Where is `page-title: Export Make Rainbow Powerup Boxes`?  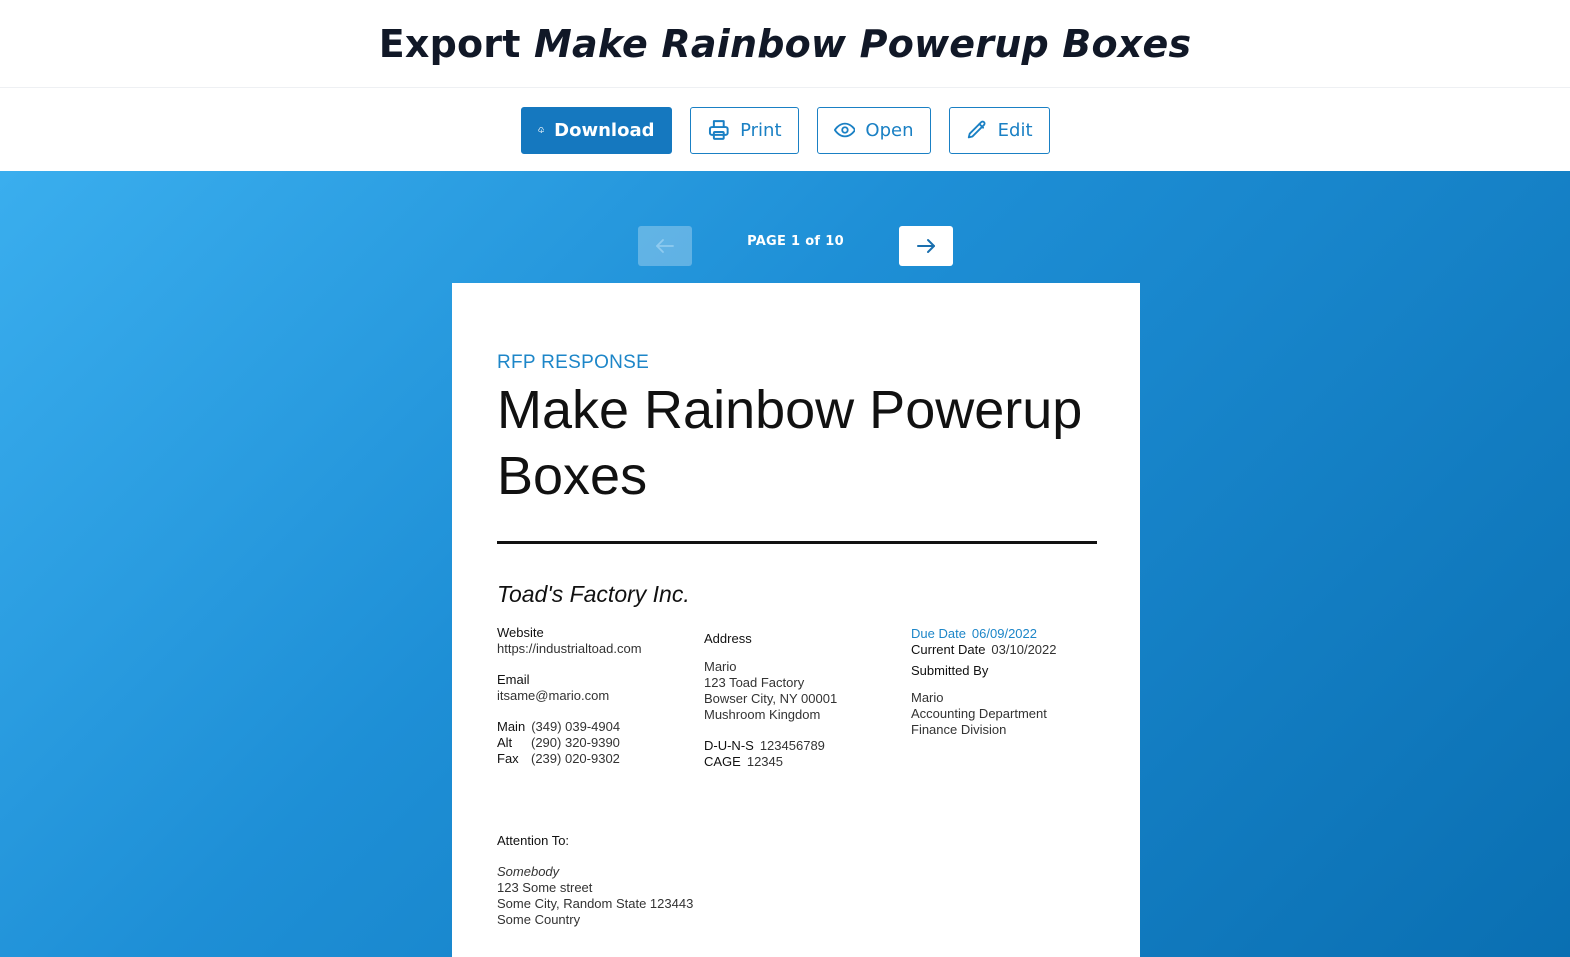 page-title: Export Make Rainbow Powerup Boxes is located at coordinates (785, 44).